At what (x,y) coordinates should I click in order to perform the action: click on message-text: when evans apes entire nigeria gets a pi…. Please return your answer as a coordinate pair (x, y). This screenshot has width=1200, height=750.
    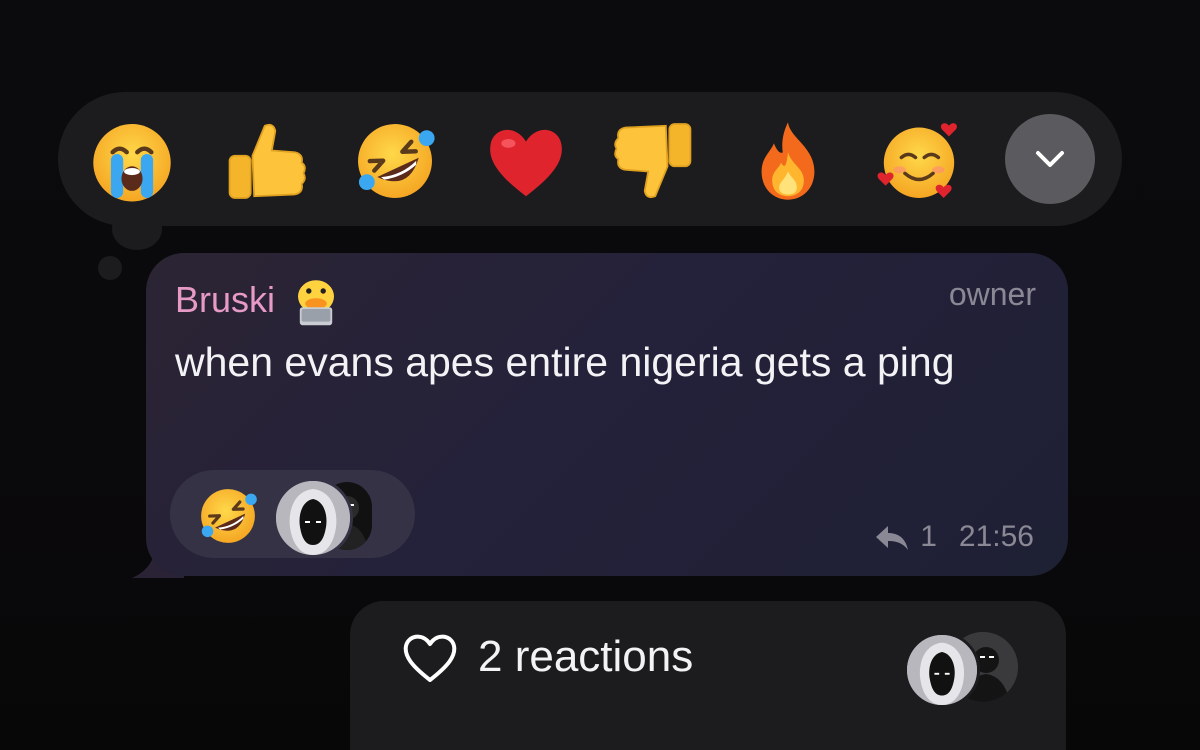
    Looking at the image, I should click on (565, 362).